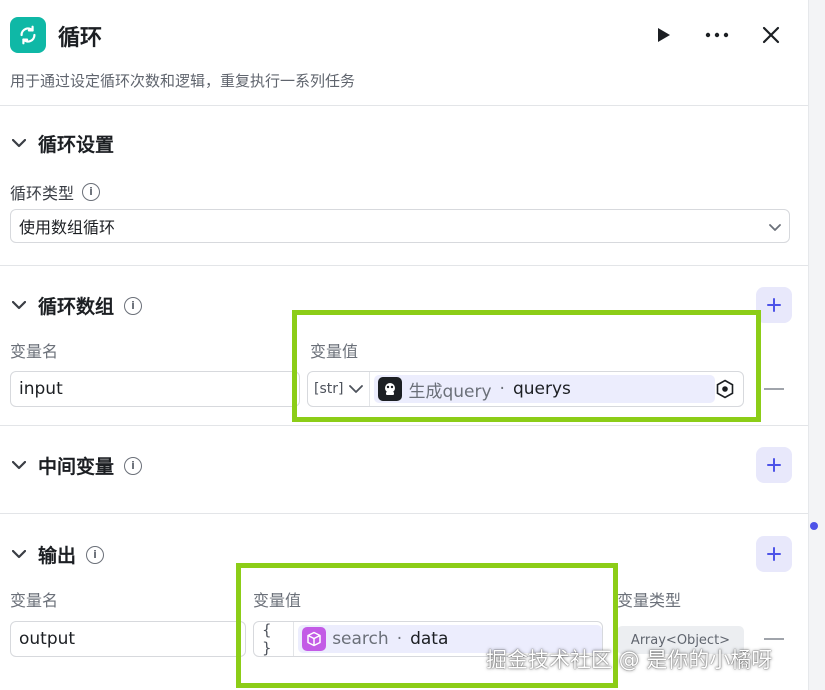 The width and height of the screenshot is (825, 690). What do you see at coordinates (67, 227) in the screenshot?
I see `loop-type-value: 使用数组循环` at bounding box center [67, 227].